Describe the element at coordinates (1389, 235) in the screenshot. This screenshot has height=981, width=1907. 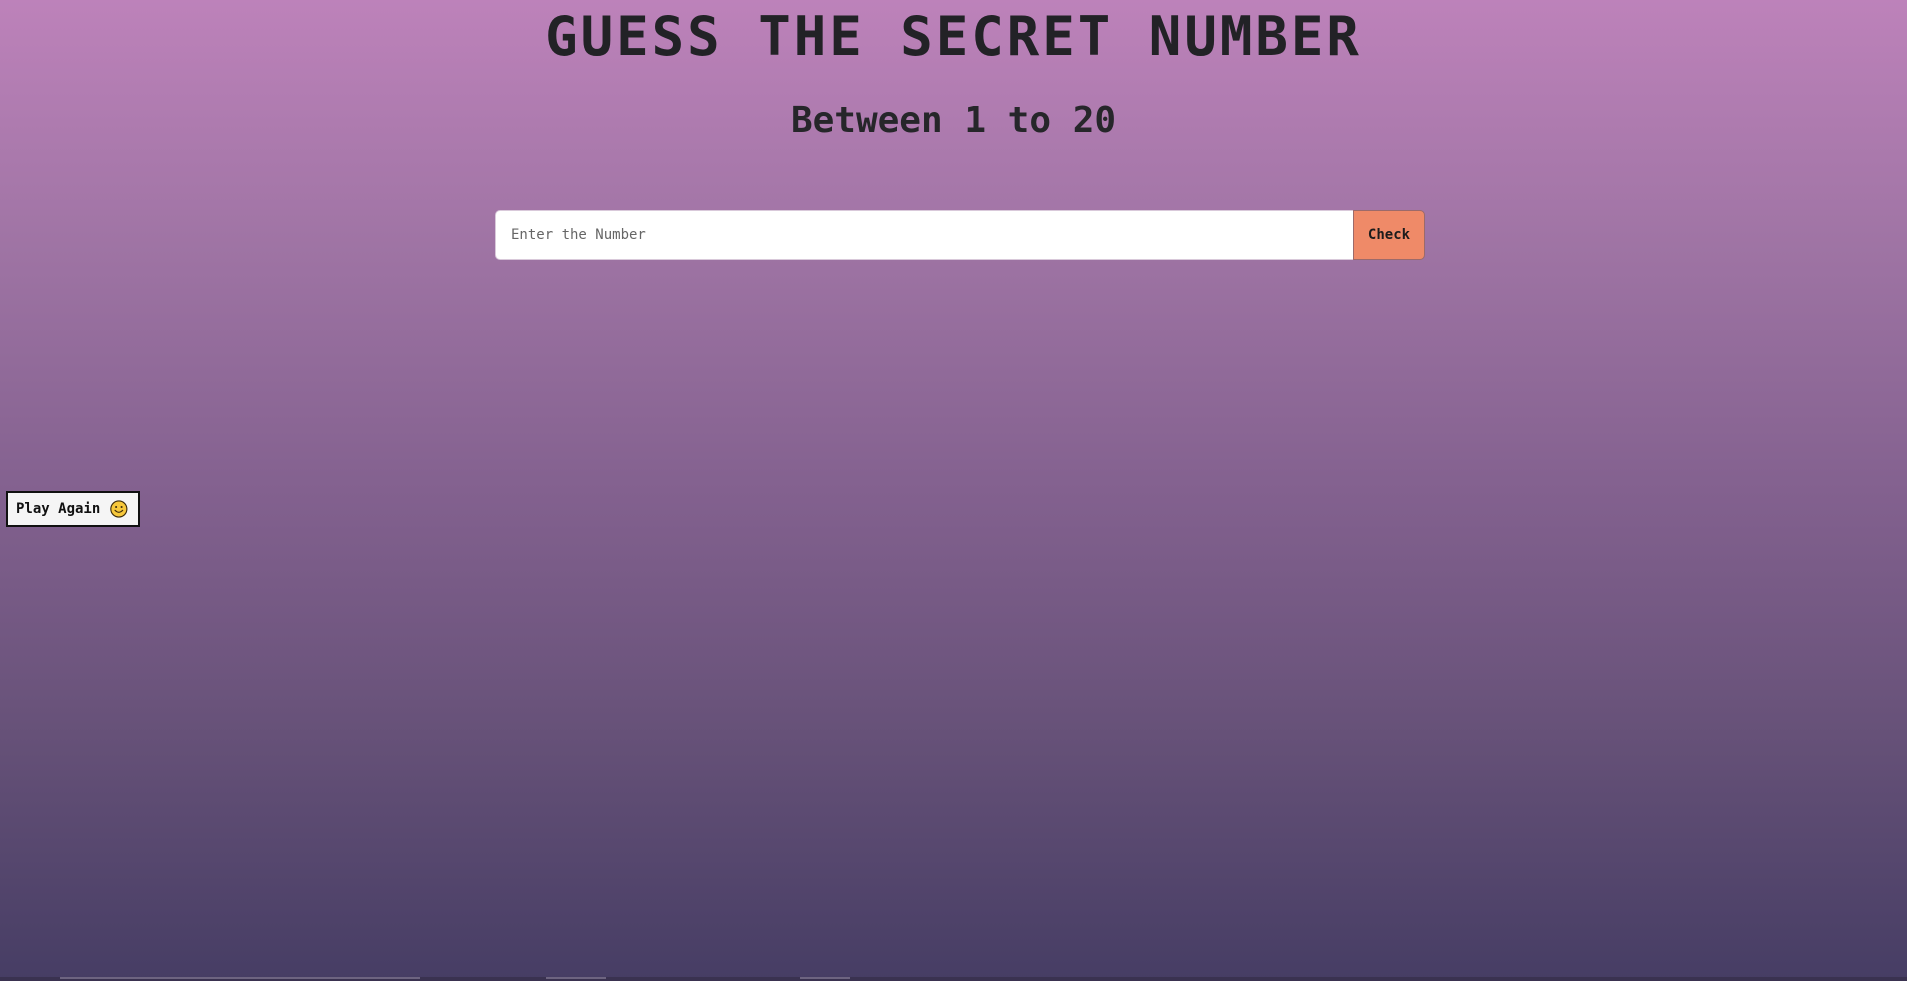
I see `check-button: Check` at that location.